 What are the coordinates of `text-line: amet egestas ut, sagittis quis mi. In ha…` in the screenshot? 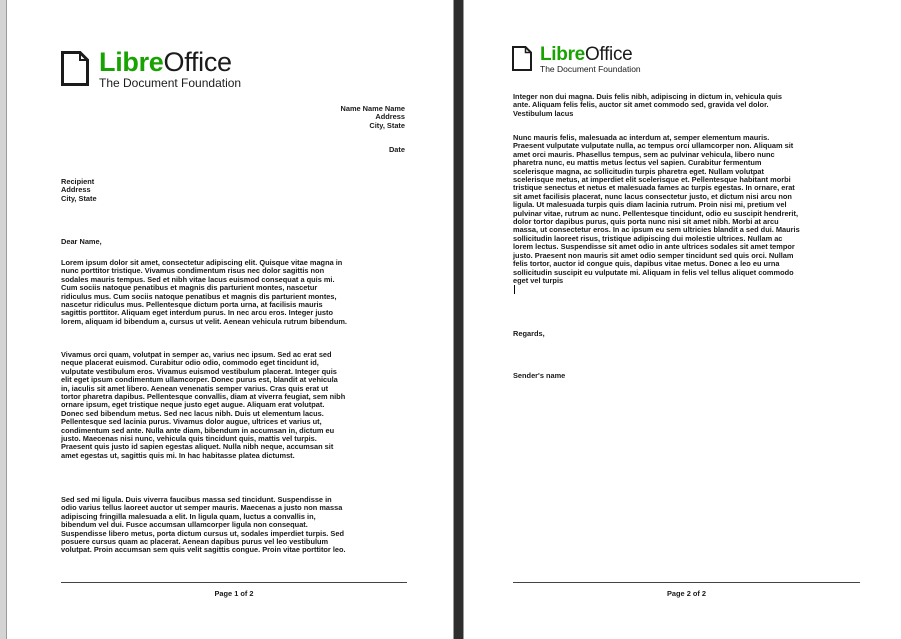 It's located at (178, 455).